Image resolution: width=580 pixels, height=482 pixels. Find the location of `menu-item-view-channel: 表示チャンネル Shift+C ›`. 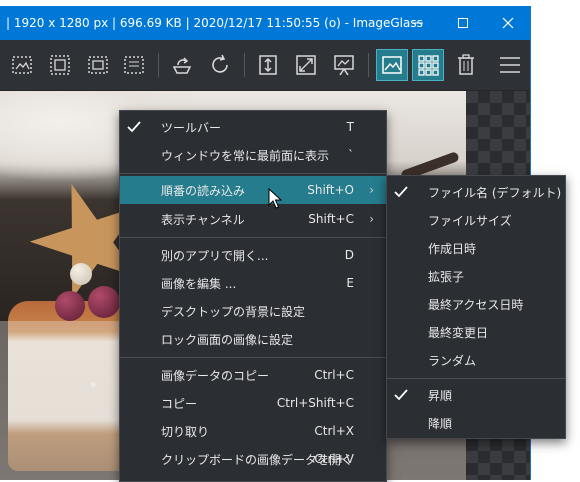

menu-item-view-channel: 表示チャンネル Shift+C › is located at coordinates (253, 219).